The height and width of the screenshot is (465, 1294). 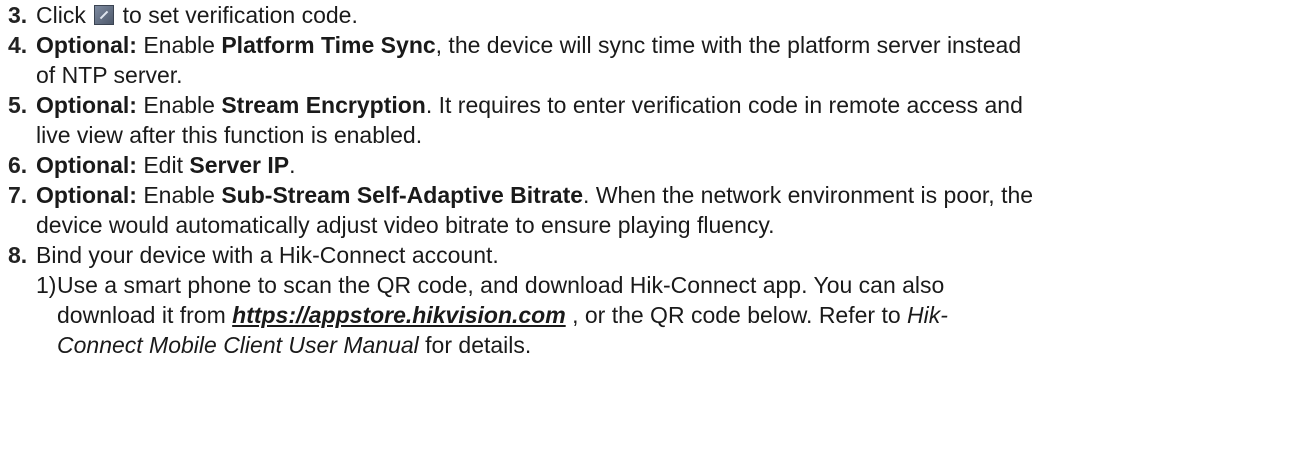 I want to click on step-number: 5., so click(x=18, y=105).